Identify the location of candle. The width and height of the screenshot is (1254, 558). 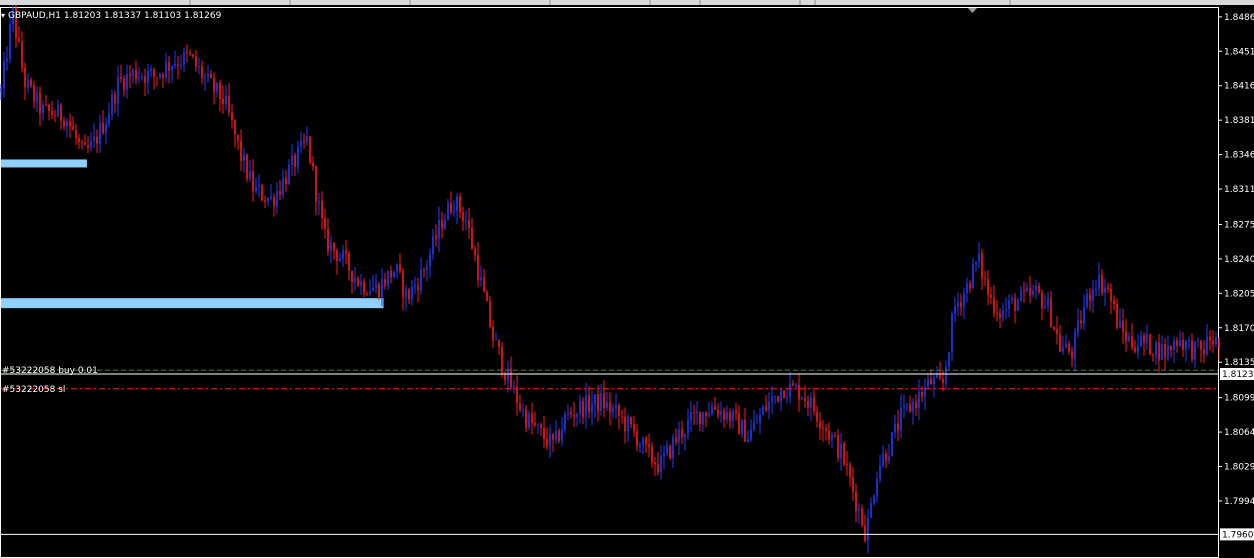
(379, 291).